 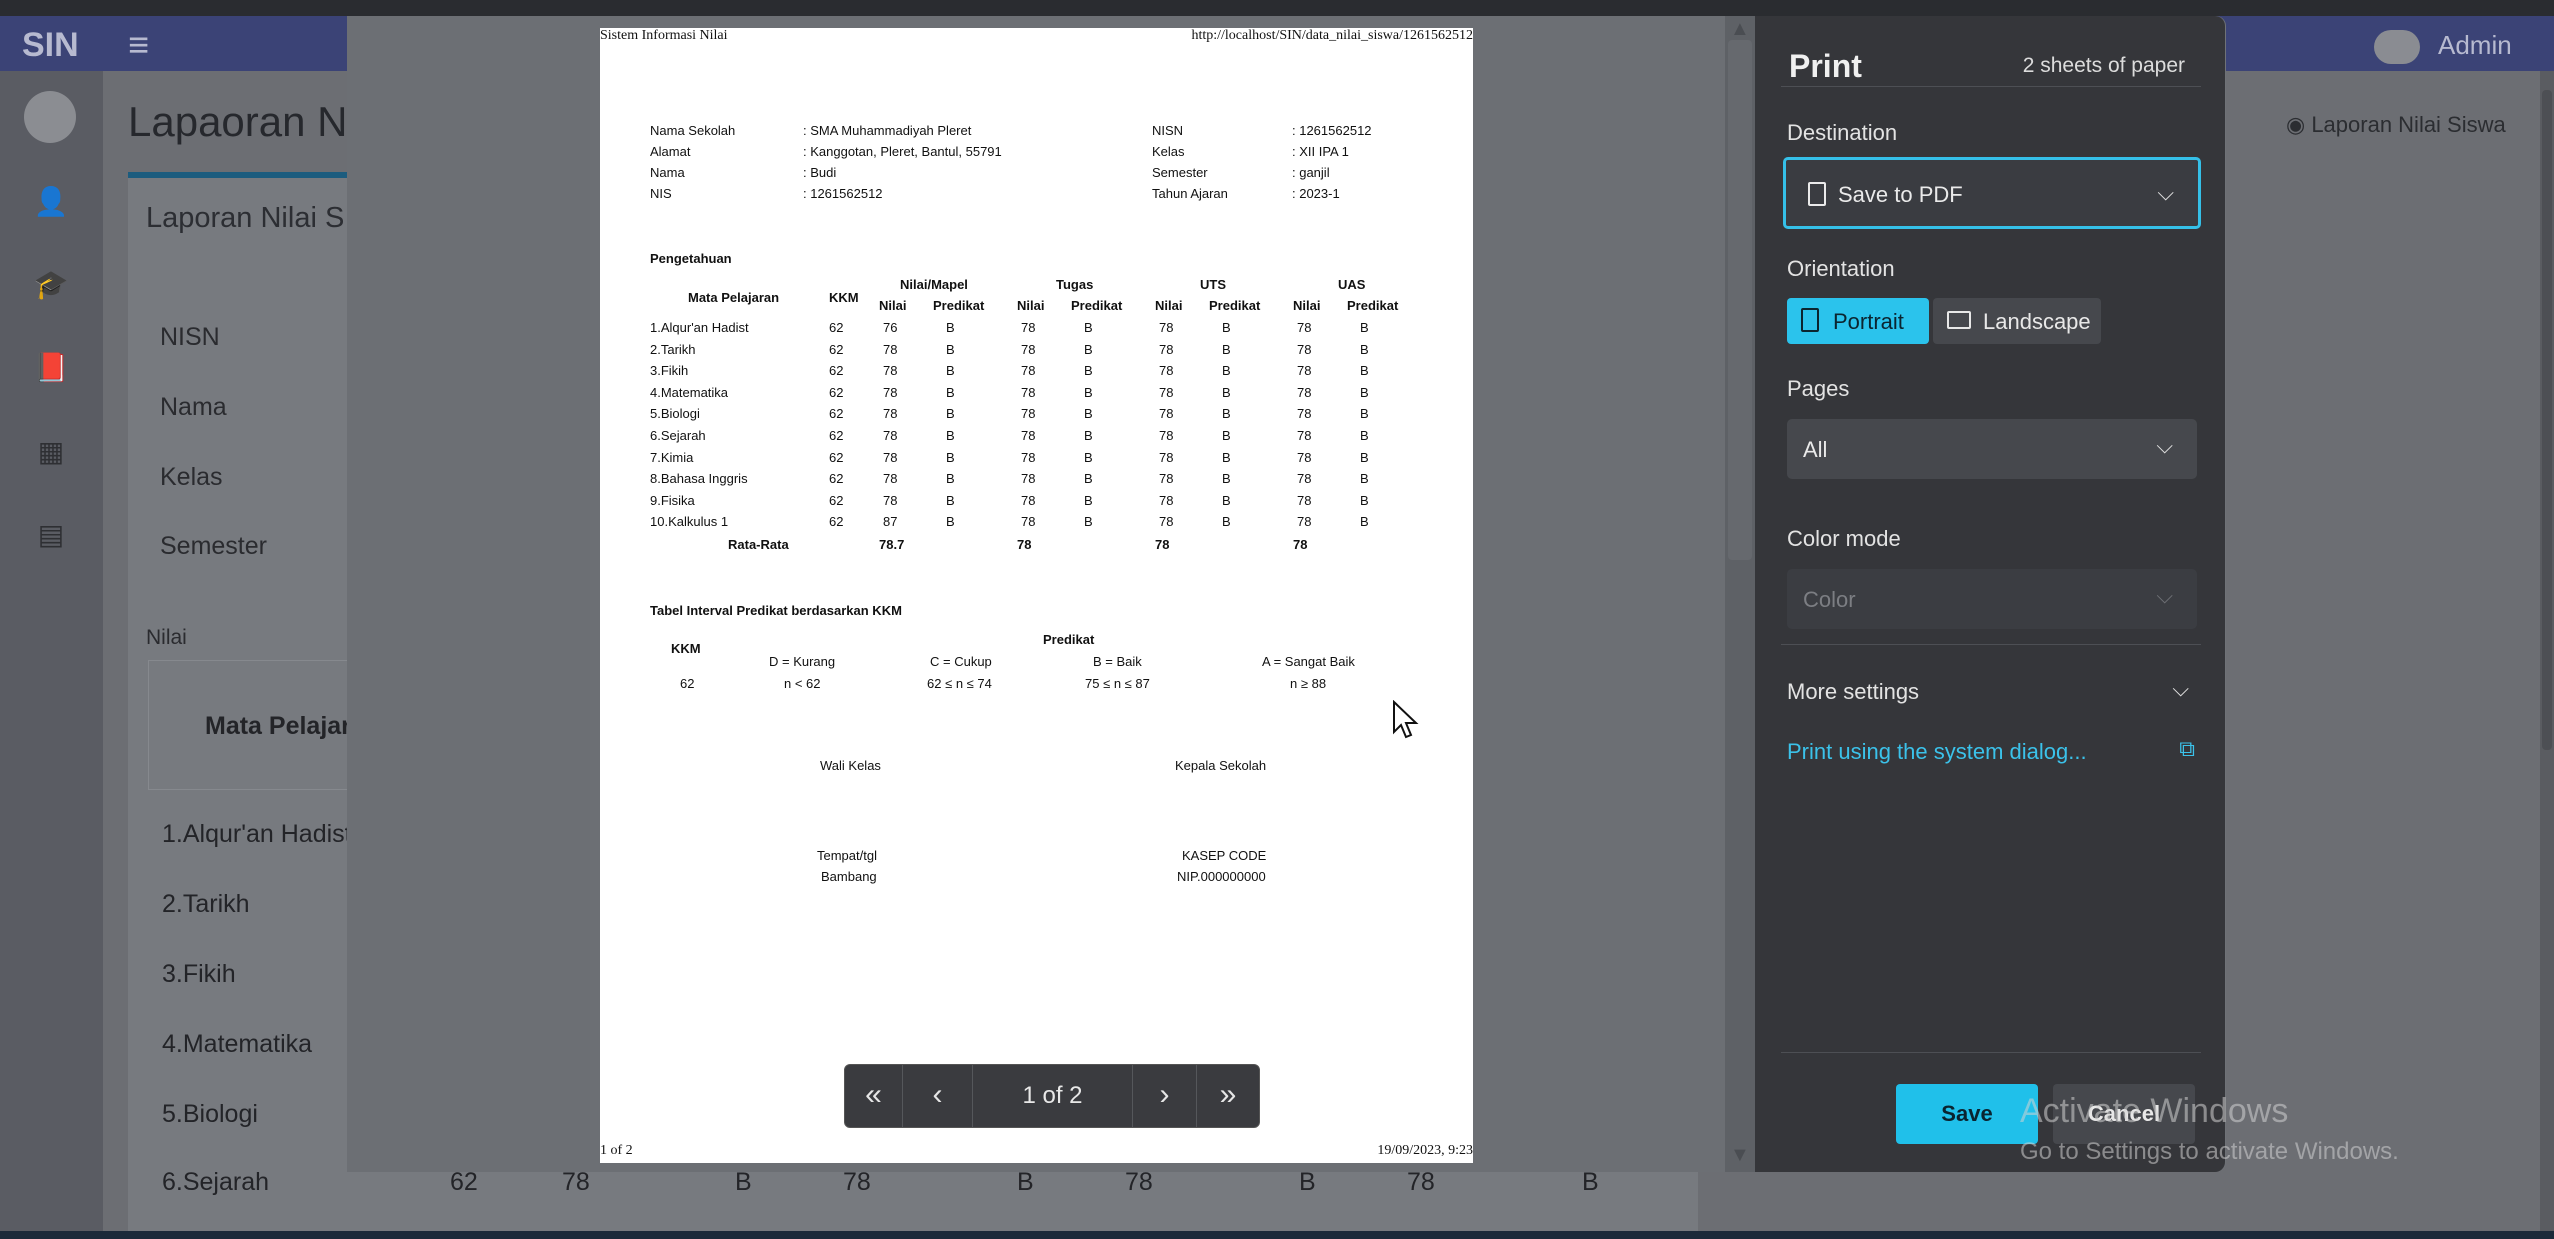 What do you see at coordinates (1967, 1114) in the screenshot?
I see `save-button: Save` at bounding box center [1967, 1114].